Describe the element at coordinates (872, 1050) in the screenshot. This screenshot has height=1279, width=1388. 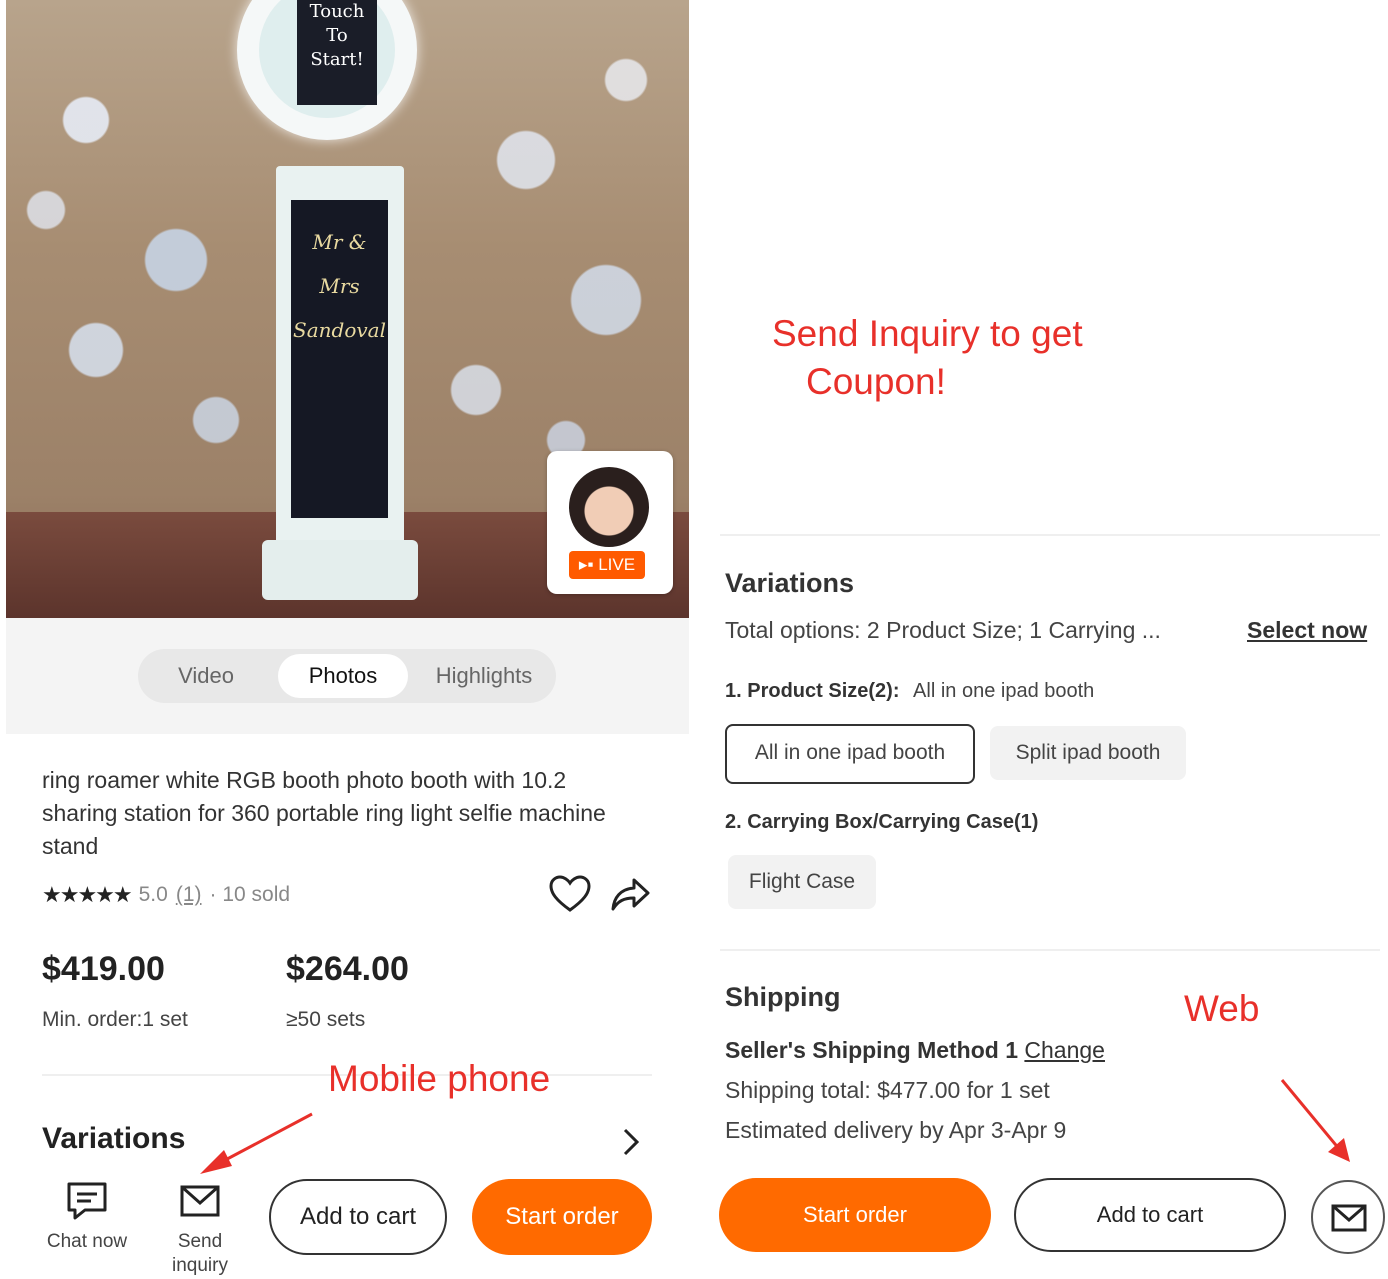
I see `shipping-method-text: Seller's Shipping Method 1` at that location.